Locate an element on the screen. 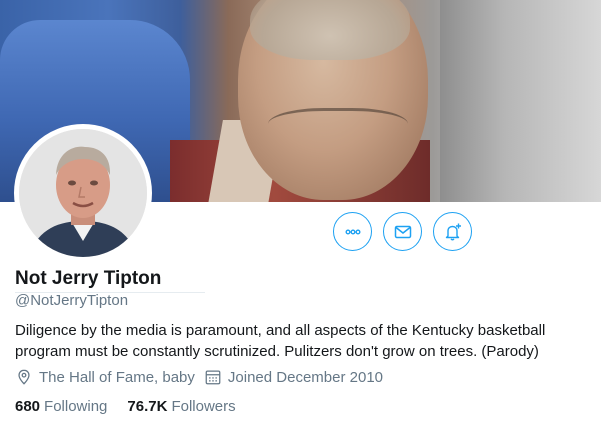 This screenshot has width=601, height=423. banner-hair is located at coordinates (330, 30).